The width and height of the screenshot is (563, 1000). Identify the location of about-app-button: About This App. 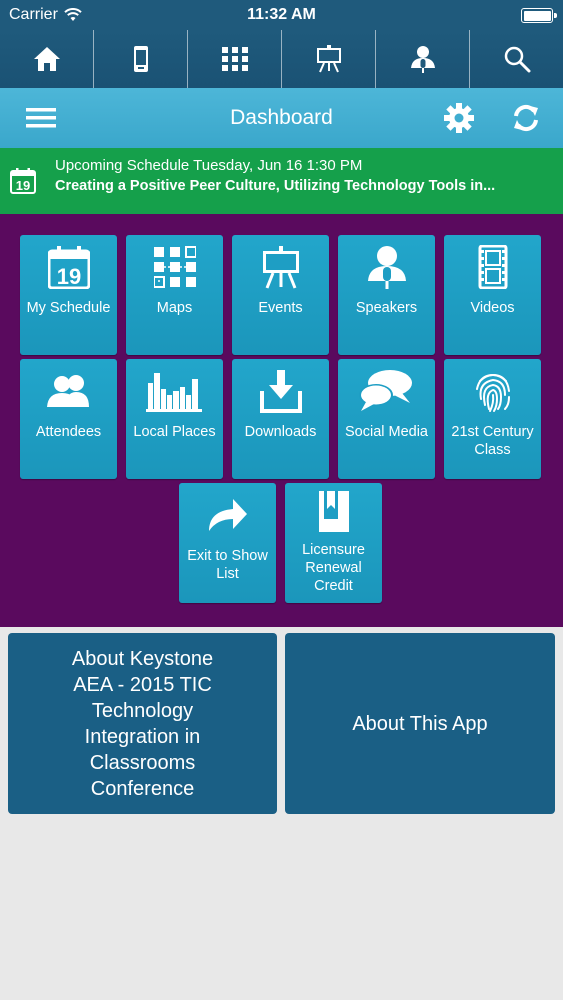
(420, 723).